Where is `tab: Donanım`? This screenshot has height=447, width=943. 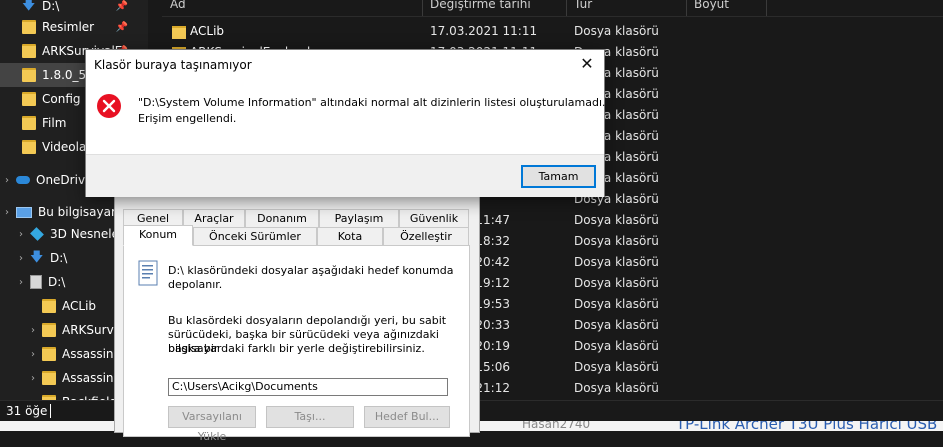
tab: Donanım is located at coordinates (282, 218).